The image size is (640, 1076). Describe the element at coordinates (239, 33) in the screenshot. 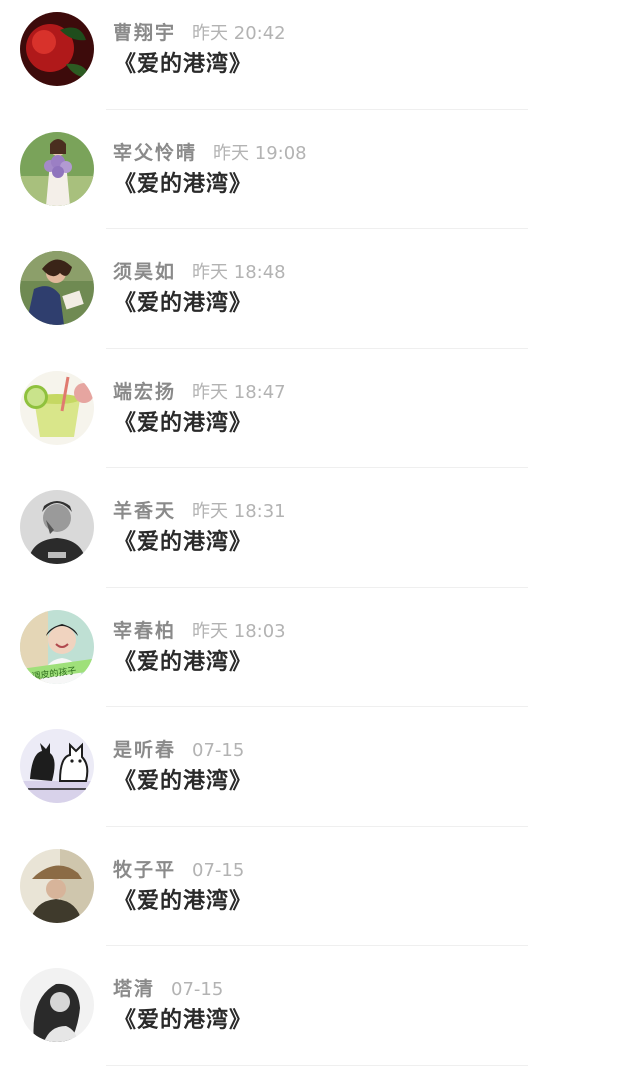

I see `timestamp: 昨天 20:42` at that location.